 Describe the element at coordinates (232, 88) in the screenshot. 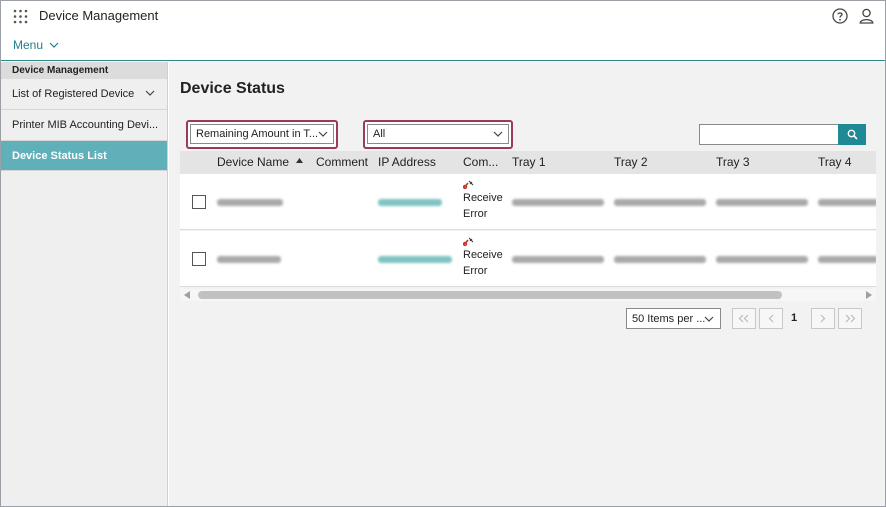

I see `page-title: Device Status` at that location.